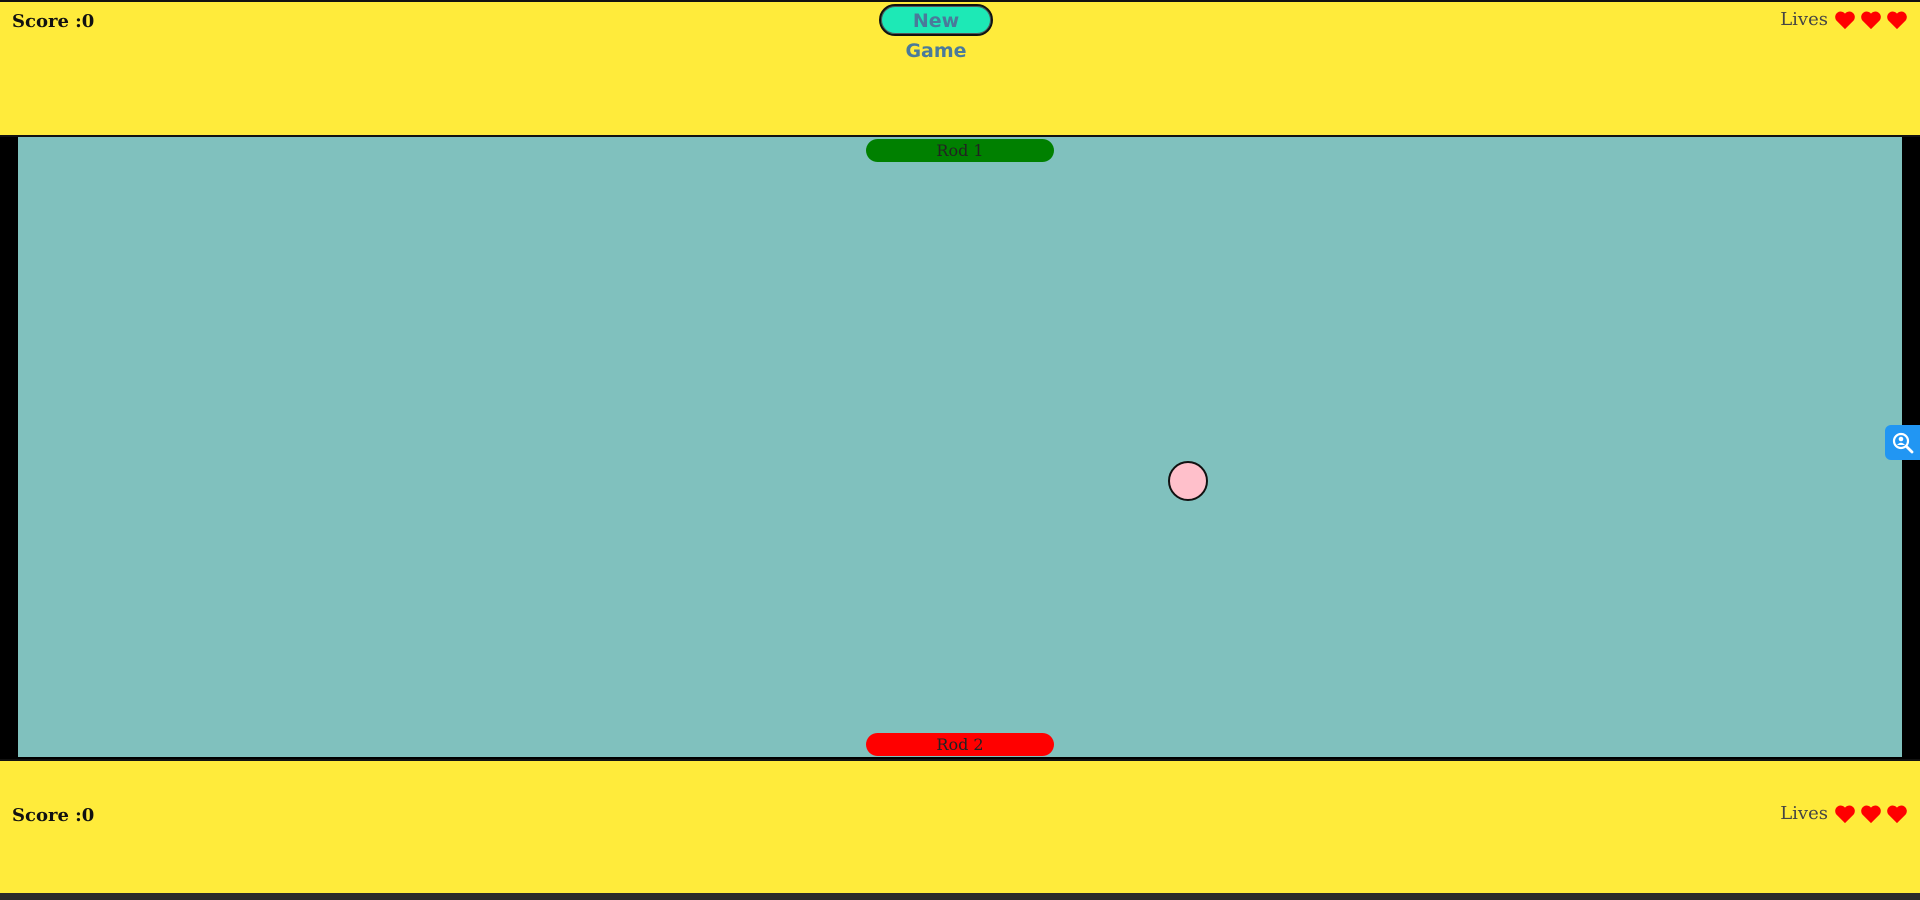 This screenshot has height=900, width=1920. What do you see at coordinates (936, 33) in the screenshot?
I see `new-game-button: New Game` at bounding box center [936, 33].